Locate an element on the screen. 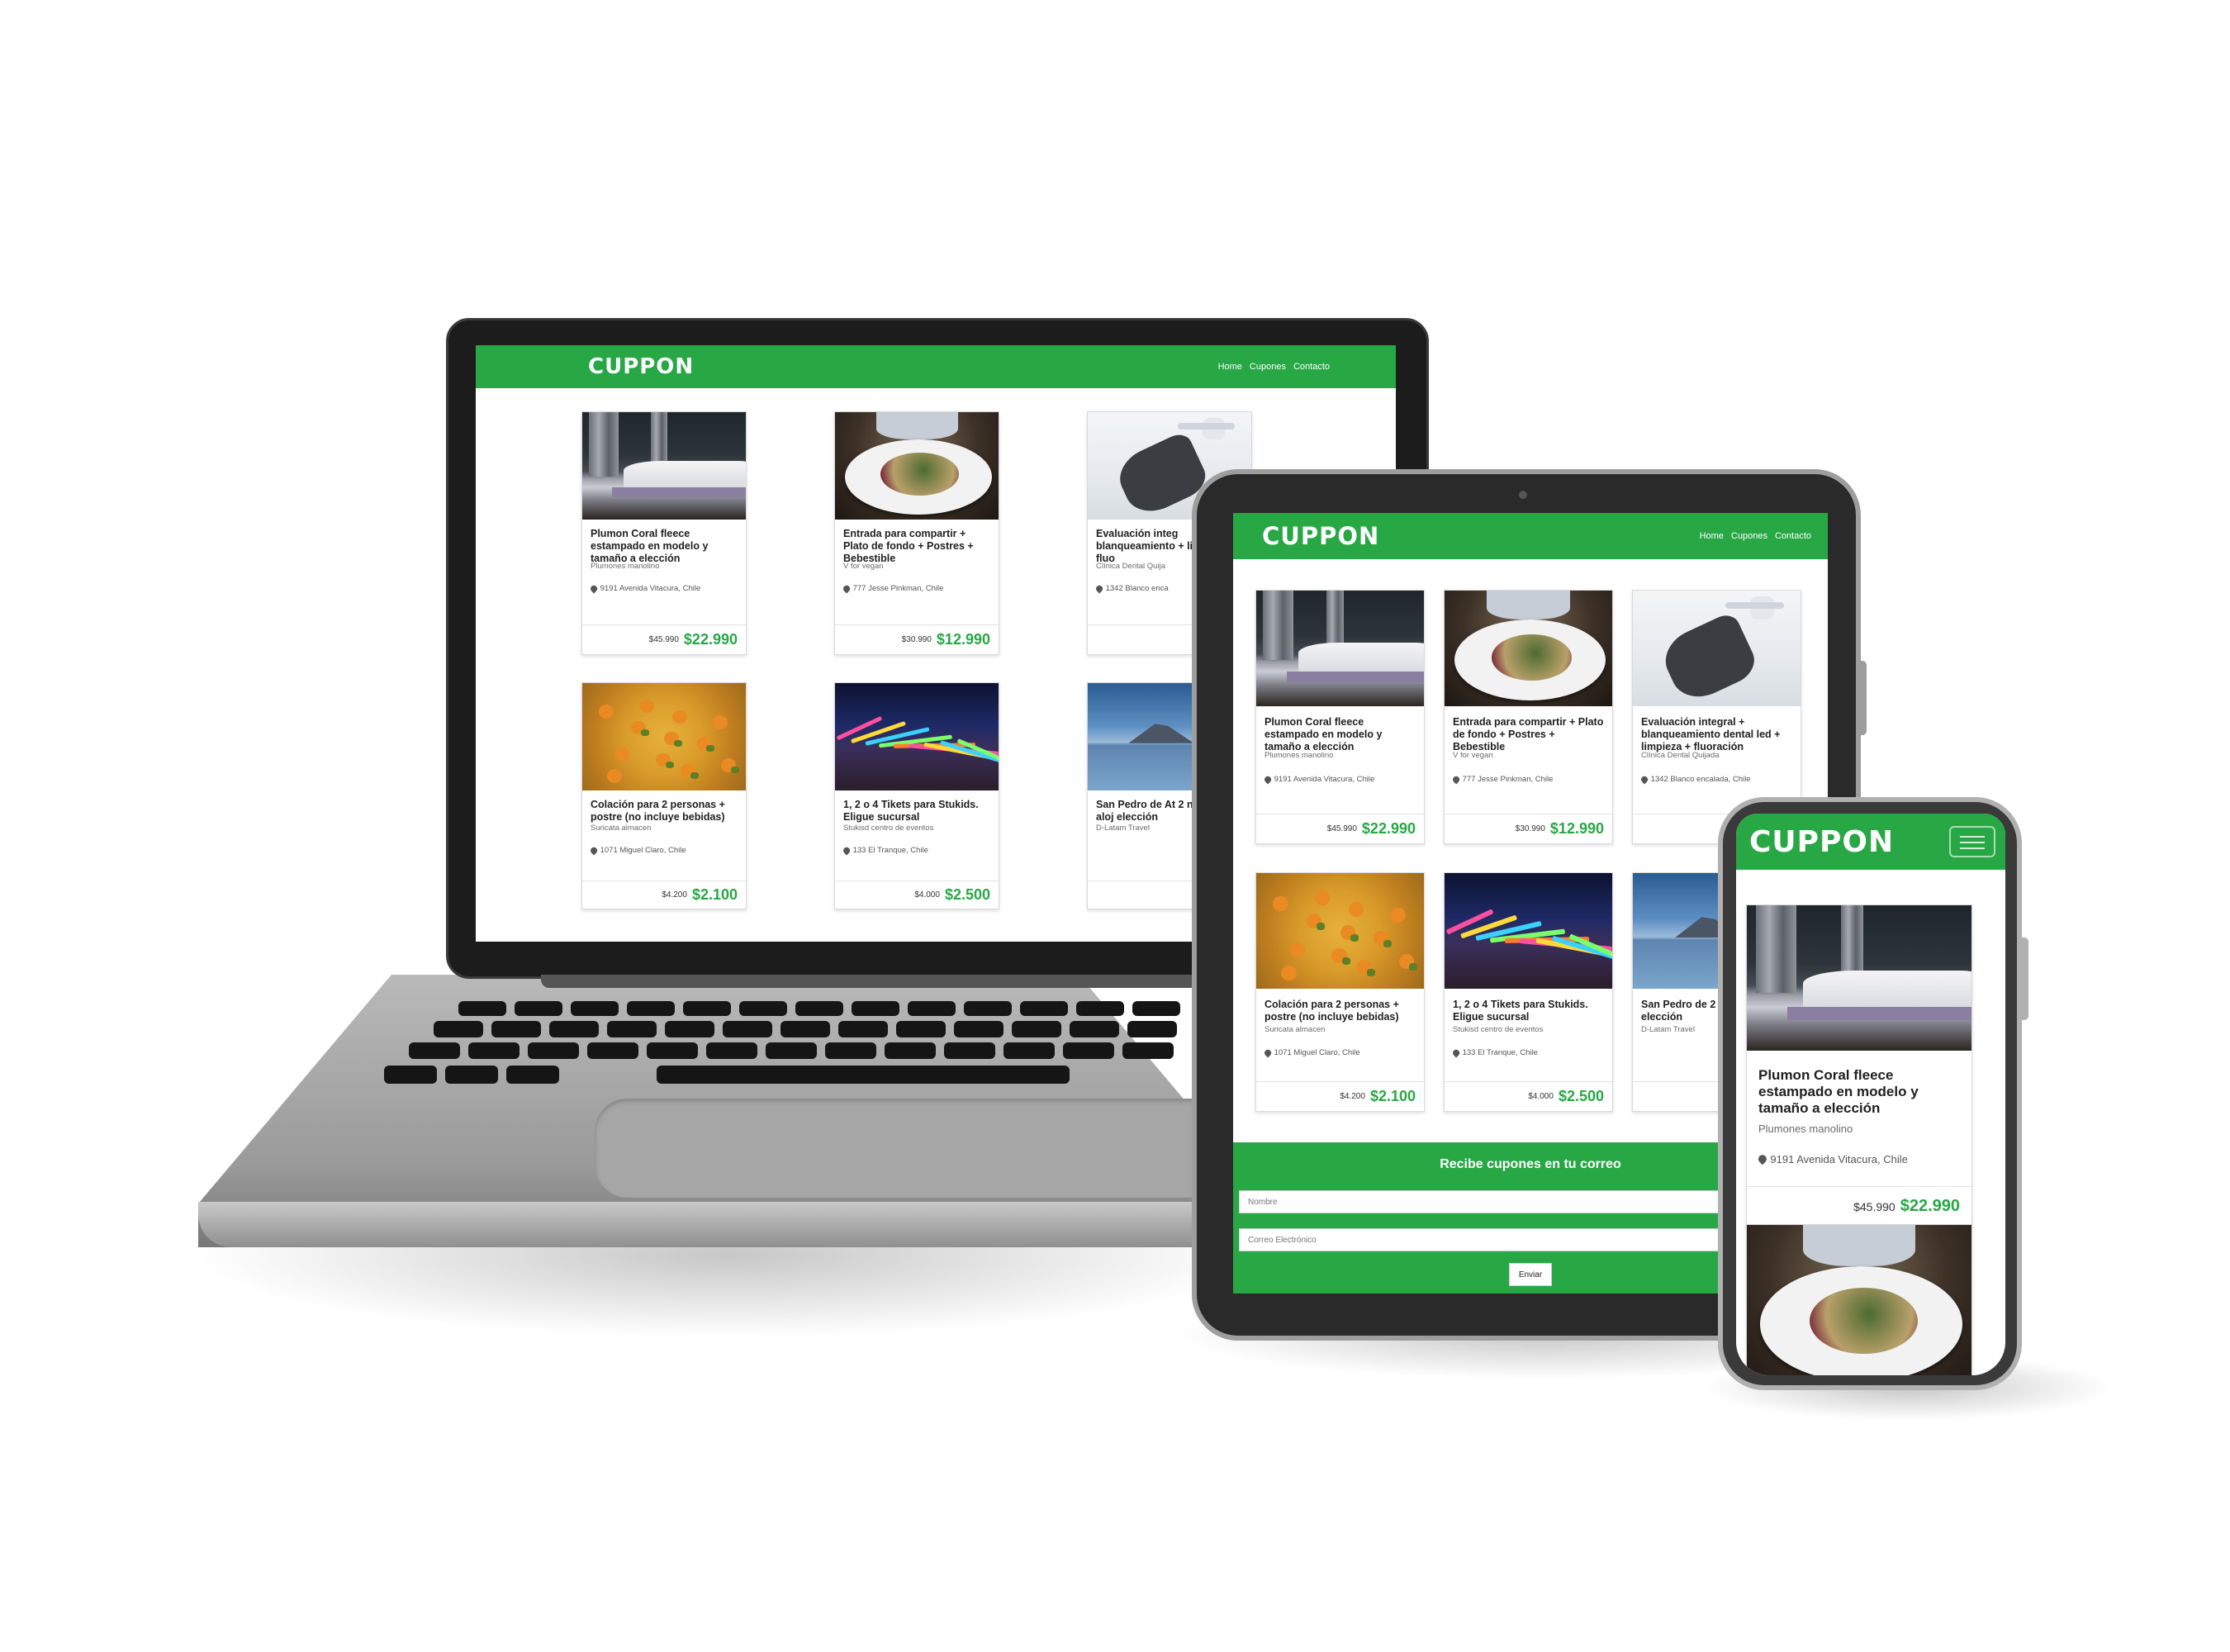  coupon-price-bar: $30.990 $12.990 is located at coordinates (917, 639).